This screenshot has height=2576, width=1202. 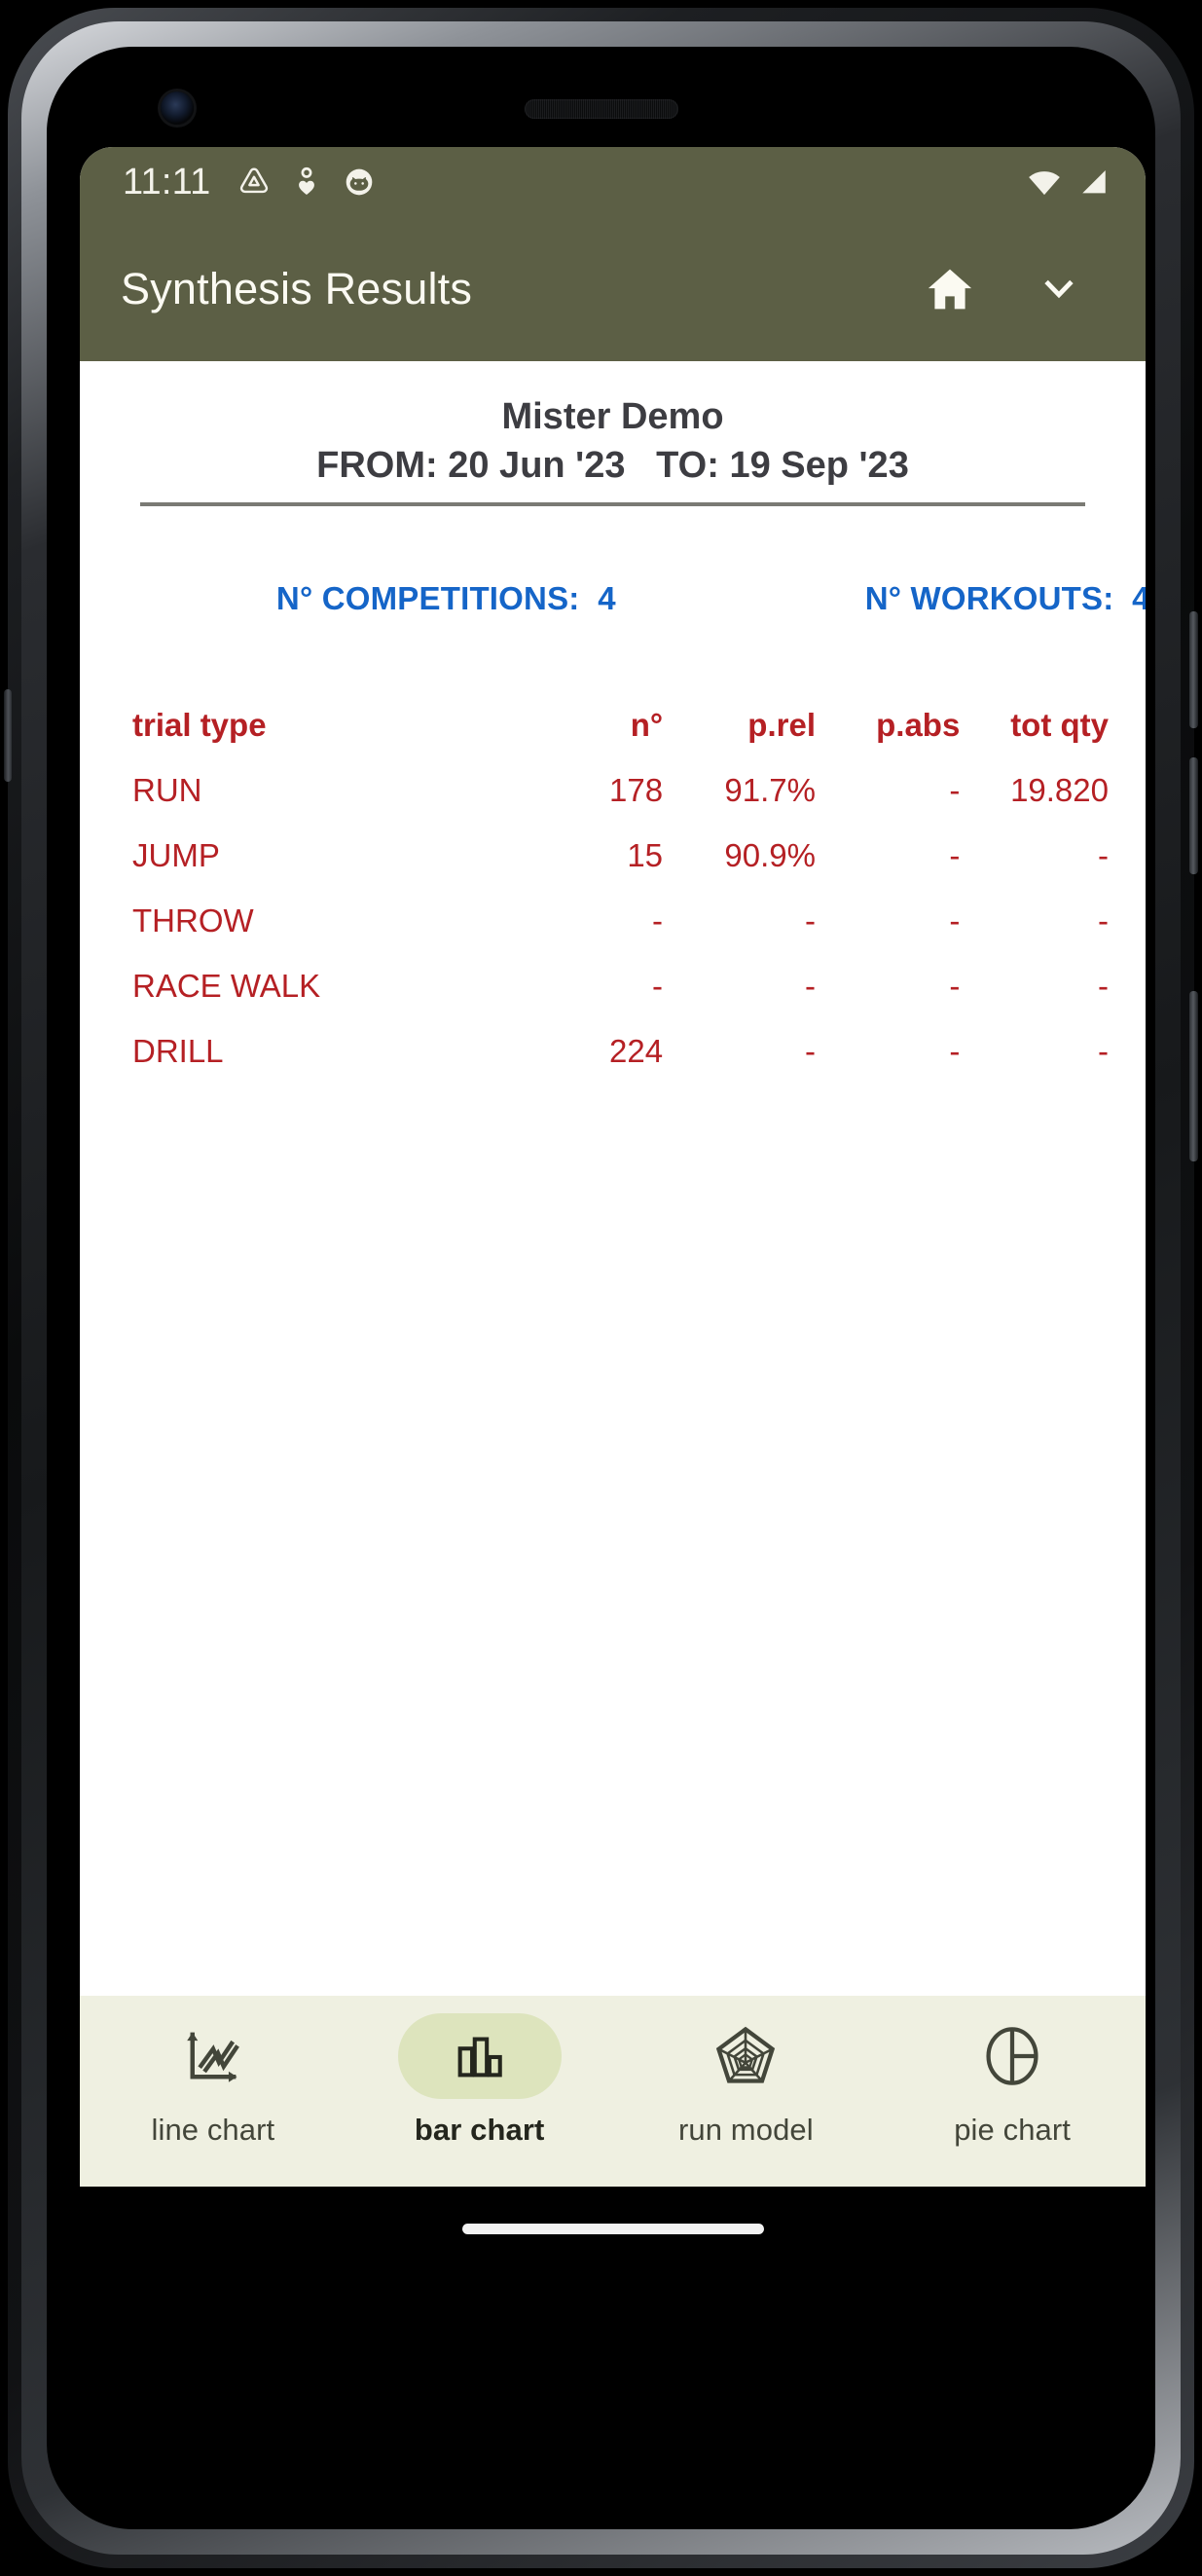 I want to click on home-gesture-bar, so click(x=612, y=2228).